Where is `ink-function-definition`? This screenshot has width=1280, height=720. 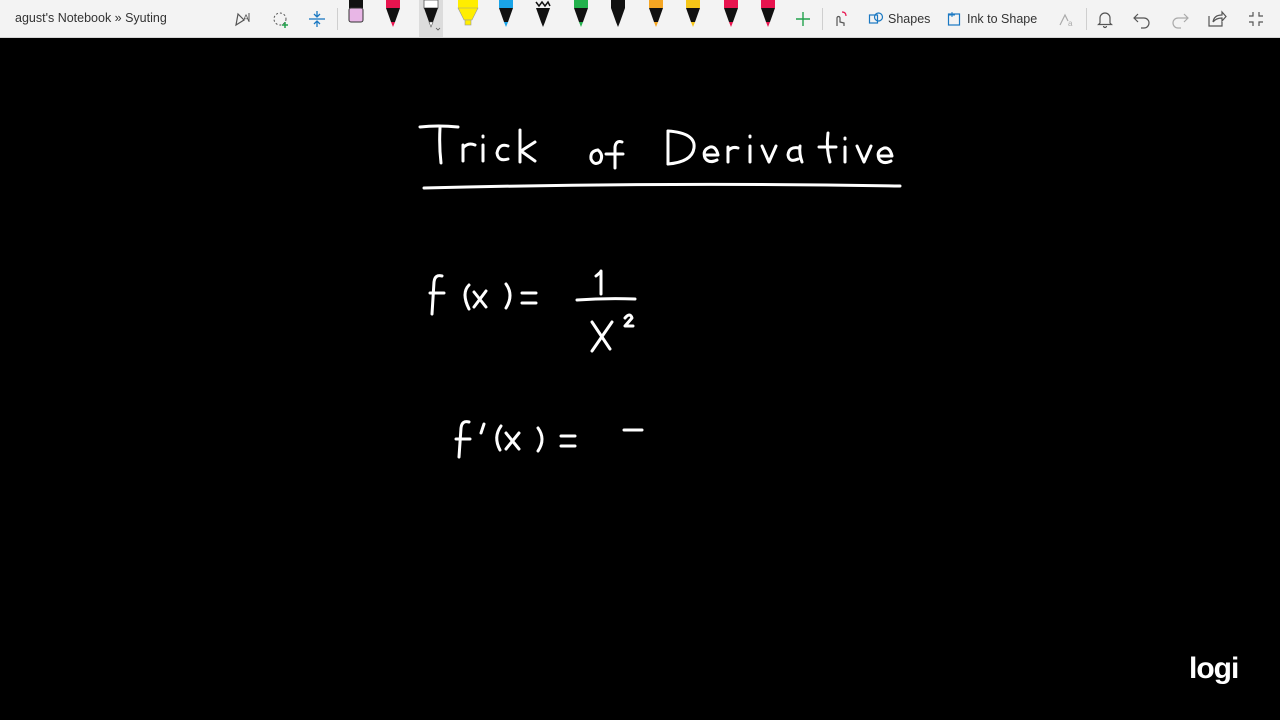 ink-function-definition is located at coordinates (532, 311).